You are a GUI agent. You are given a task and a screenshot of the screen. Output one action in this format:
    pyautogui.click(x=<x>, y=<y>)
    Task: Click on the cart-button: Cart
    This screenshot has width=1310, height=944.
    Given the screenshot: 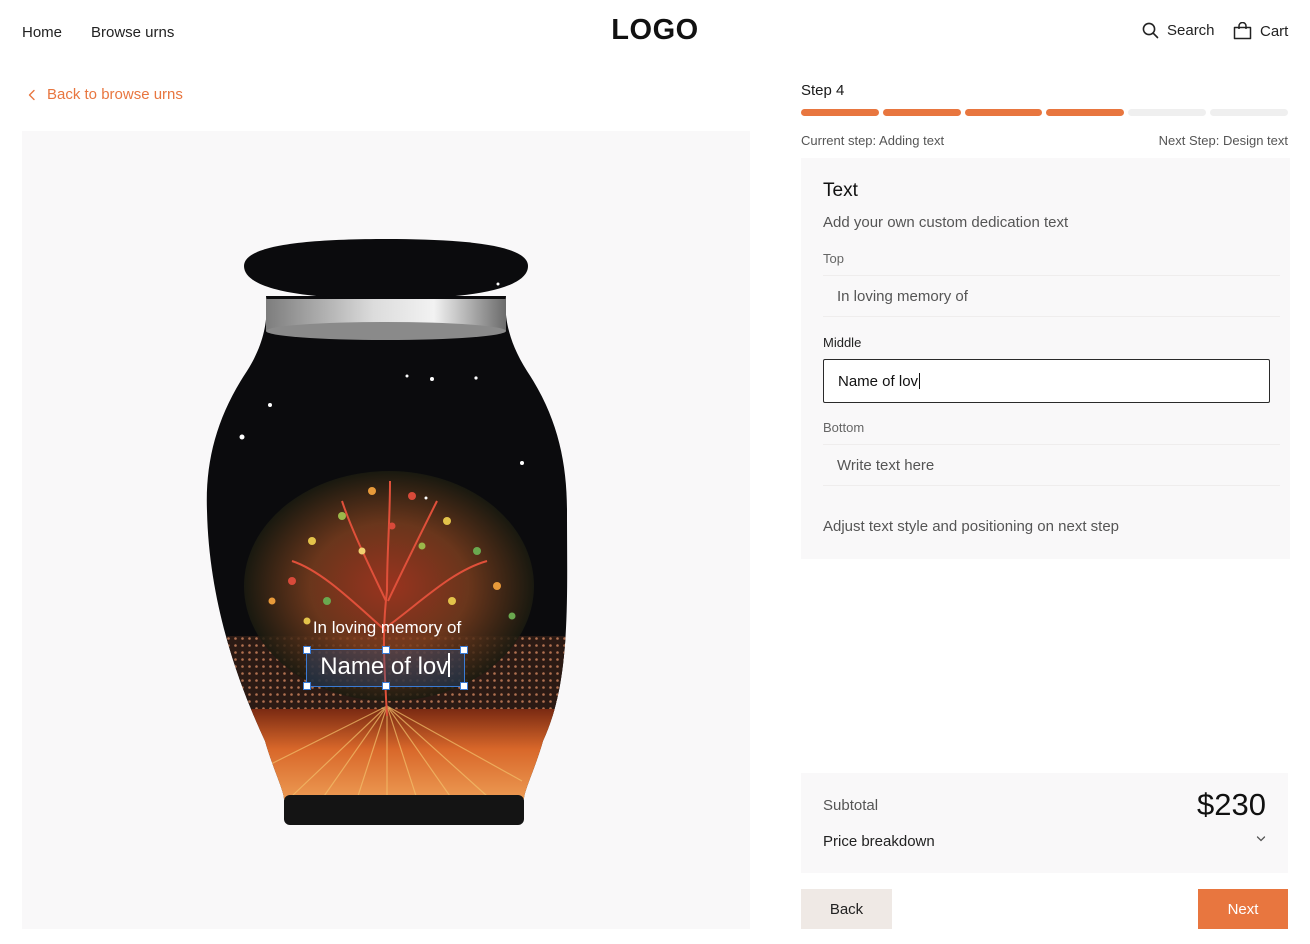 What is the action you would take?
    pyautogui.click(x=1260, y=31)
    